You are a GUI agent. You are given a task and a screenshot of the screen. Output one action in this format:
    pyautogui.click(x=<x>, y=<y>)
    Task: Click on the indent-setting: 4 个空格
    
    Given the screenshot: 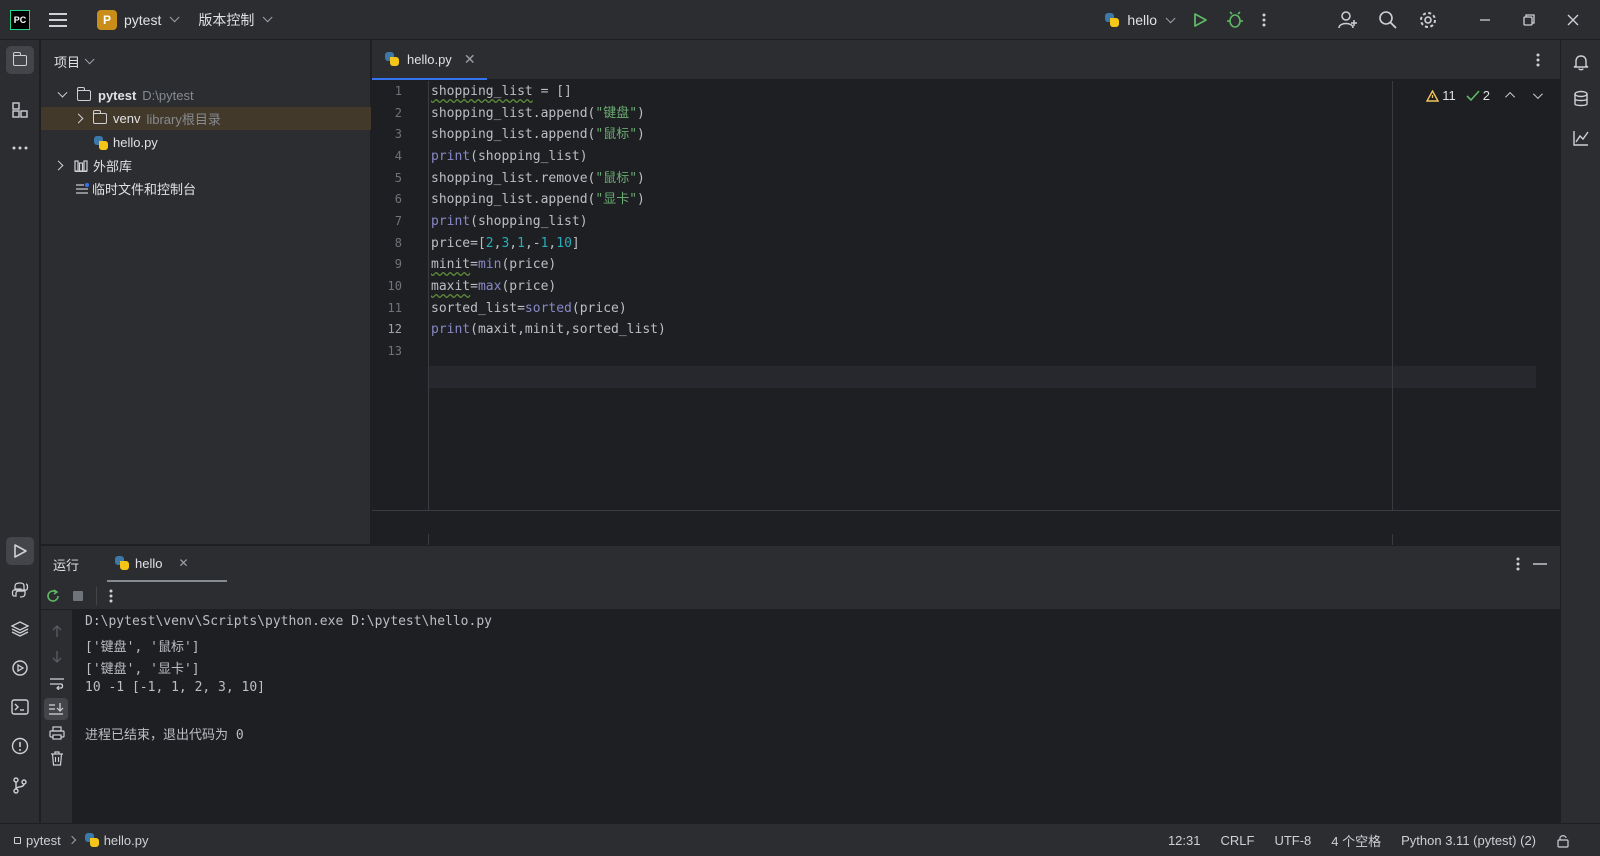 What is the action you would take?
    pyautogui.click(x=1356, y=840)
    